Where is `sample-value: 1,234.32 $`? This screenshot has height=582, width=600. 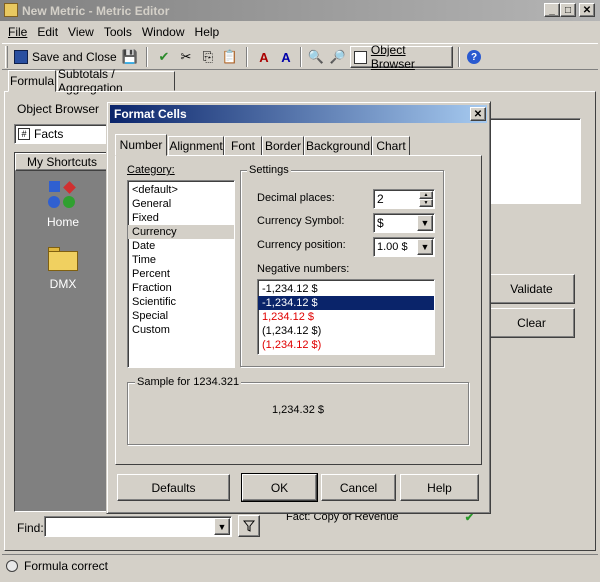 sample-value: 1,234.32 $ is located at coordinates (298, 410).